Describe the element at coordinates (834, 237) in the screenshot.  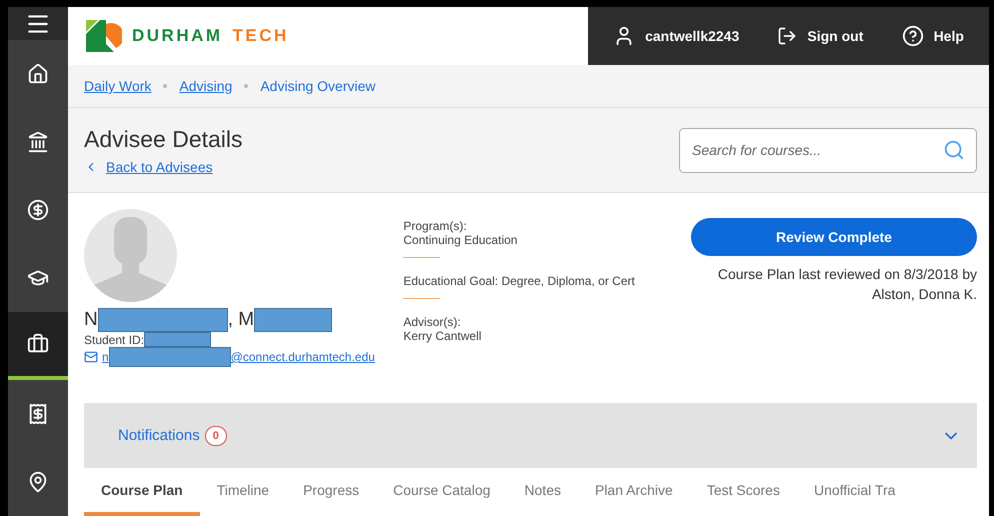
I see `review-complete-button: Review Complete` at that location.